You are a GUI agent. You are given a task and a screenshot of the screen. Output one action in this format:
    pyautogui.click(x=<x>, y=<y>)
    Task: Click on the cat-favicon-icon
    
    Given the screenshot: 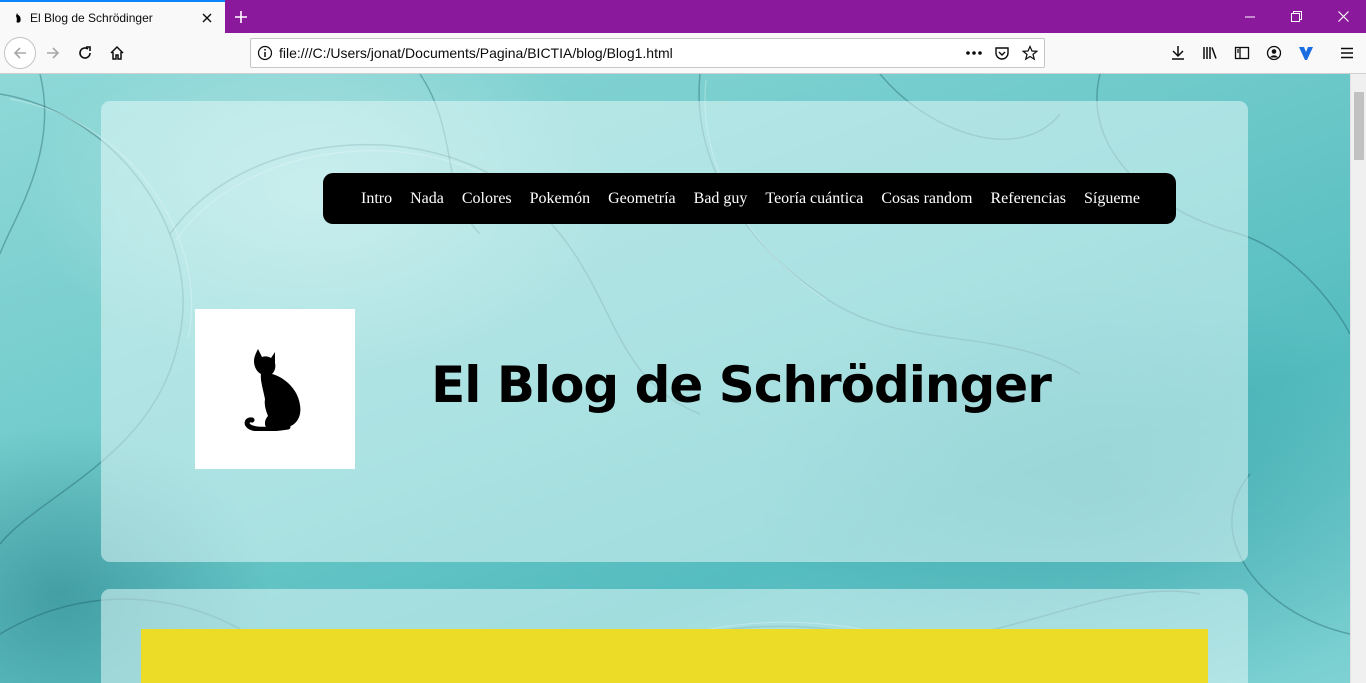 What is the action you would take?
    pyautogui.click(x=18, y=18)
    